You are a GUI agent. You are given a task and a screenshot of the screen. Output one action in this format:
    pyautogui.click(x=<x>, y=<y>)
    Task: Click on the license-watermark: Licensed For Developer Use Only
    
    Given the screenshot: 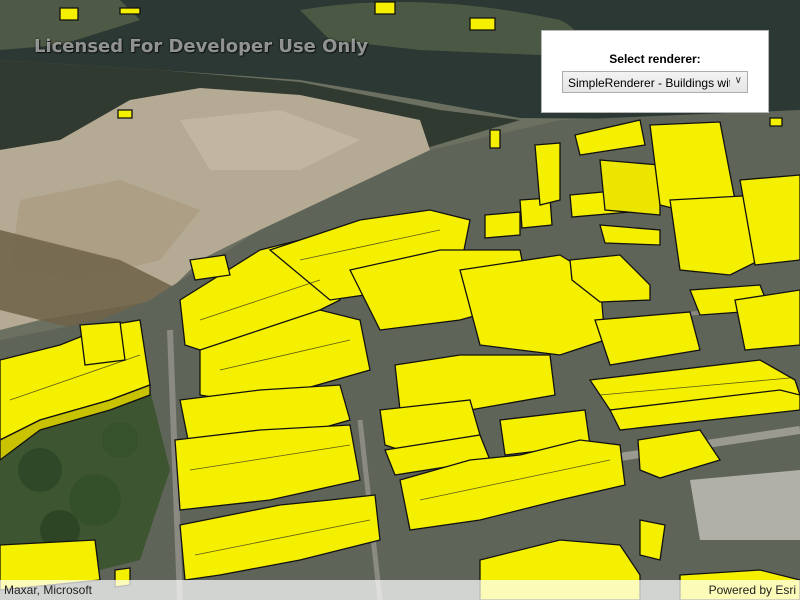 What is the action you would take?
    pyautogui.click(x=201, y=46)
    